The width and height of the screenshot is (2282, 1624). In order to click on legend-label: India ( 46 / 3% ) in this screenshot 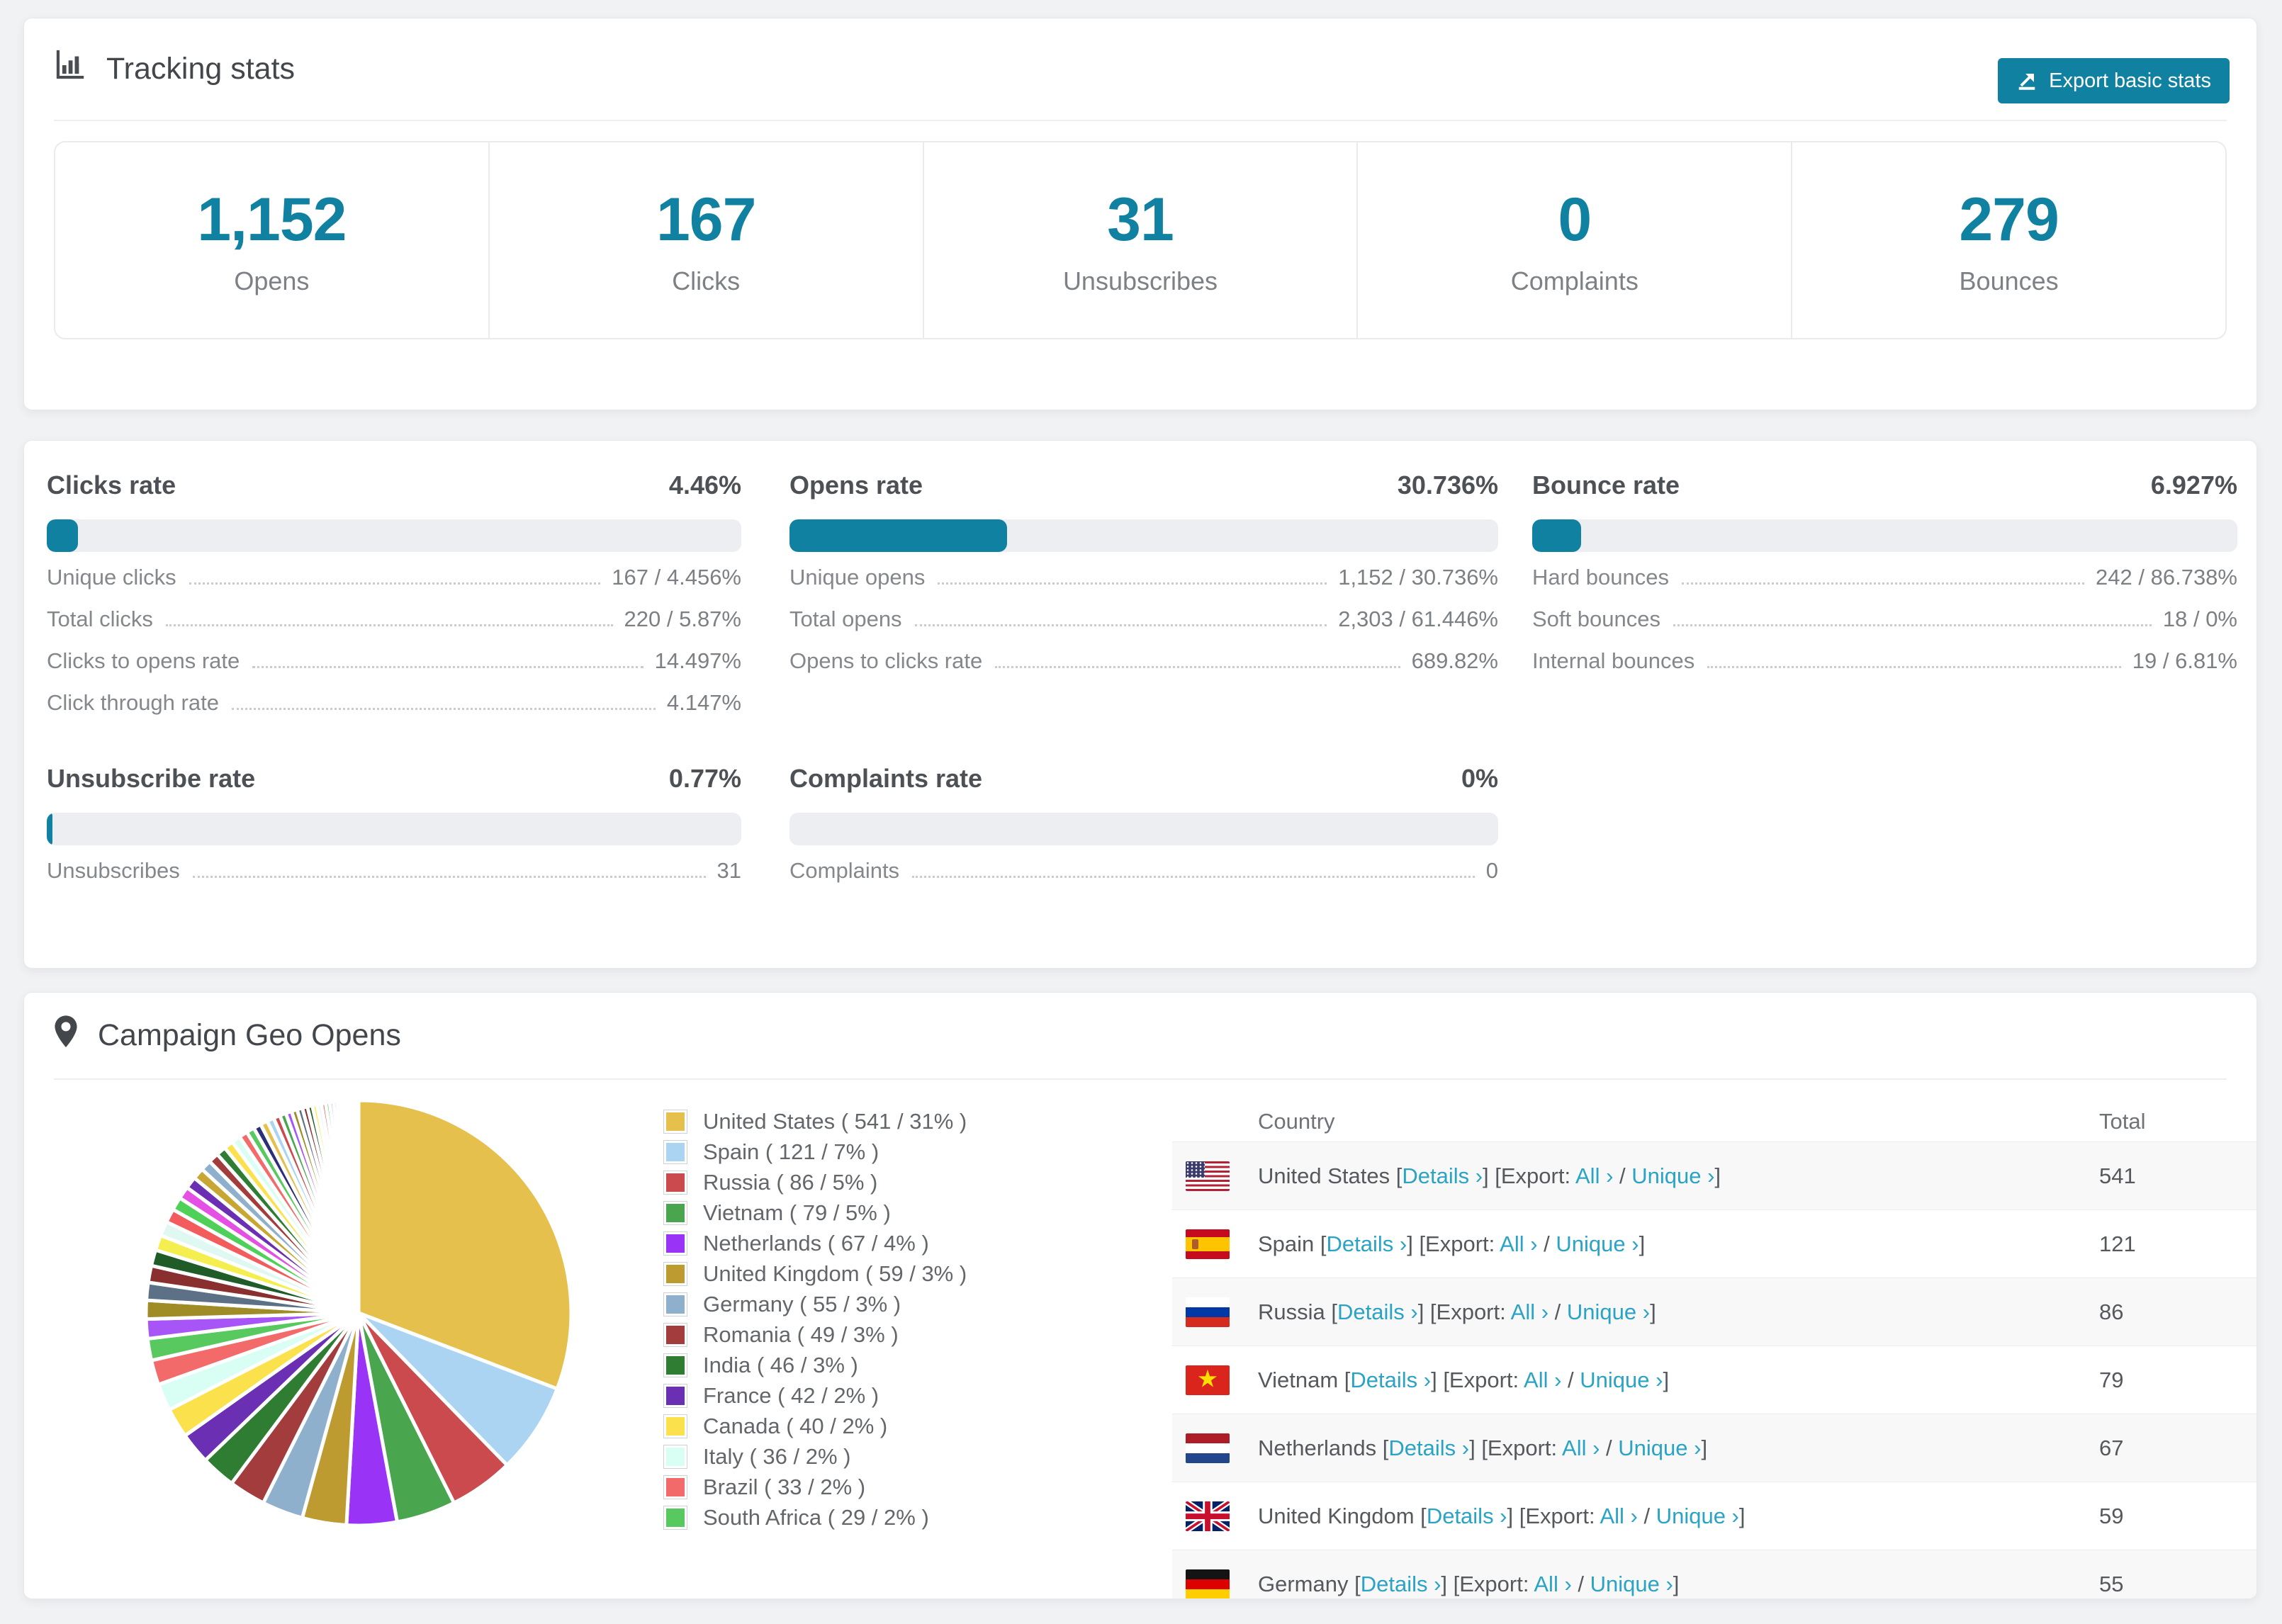, I will do `click(781, 1364)`.